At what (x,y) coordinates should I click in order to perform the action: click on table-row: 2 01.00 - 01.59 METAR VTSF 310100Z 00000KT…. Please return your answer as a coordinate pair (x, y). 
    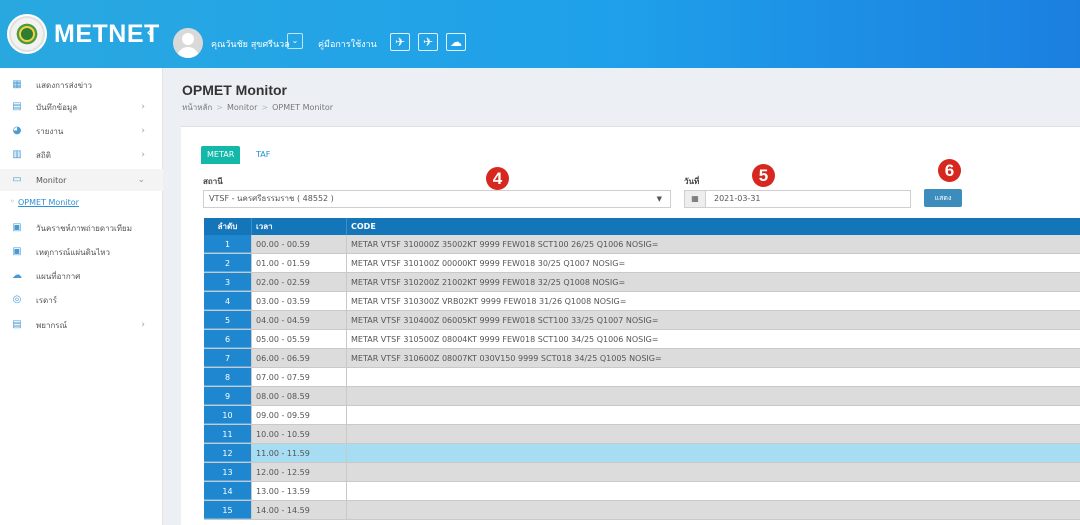
    Looking at the image, I should click on (642, 263).